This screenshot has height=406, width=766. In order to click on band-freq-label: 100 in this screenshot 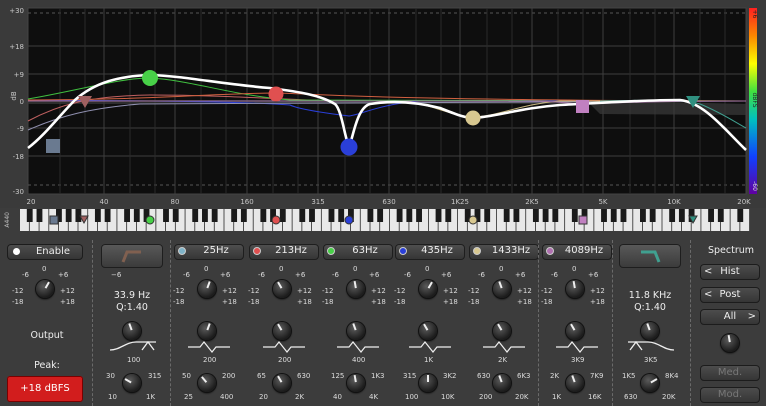, I will do `click(412, 397)`.